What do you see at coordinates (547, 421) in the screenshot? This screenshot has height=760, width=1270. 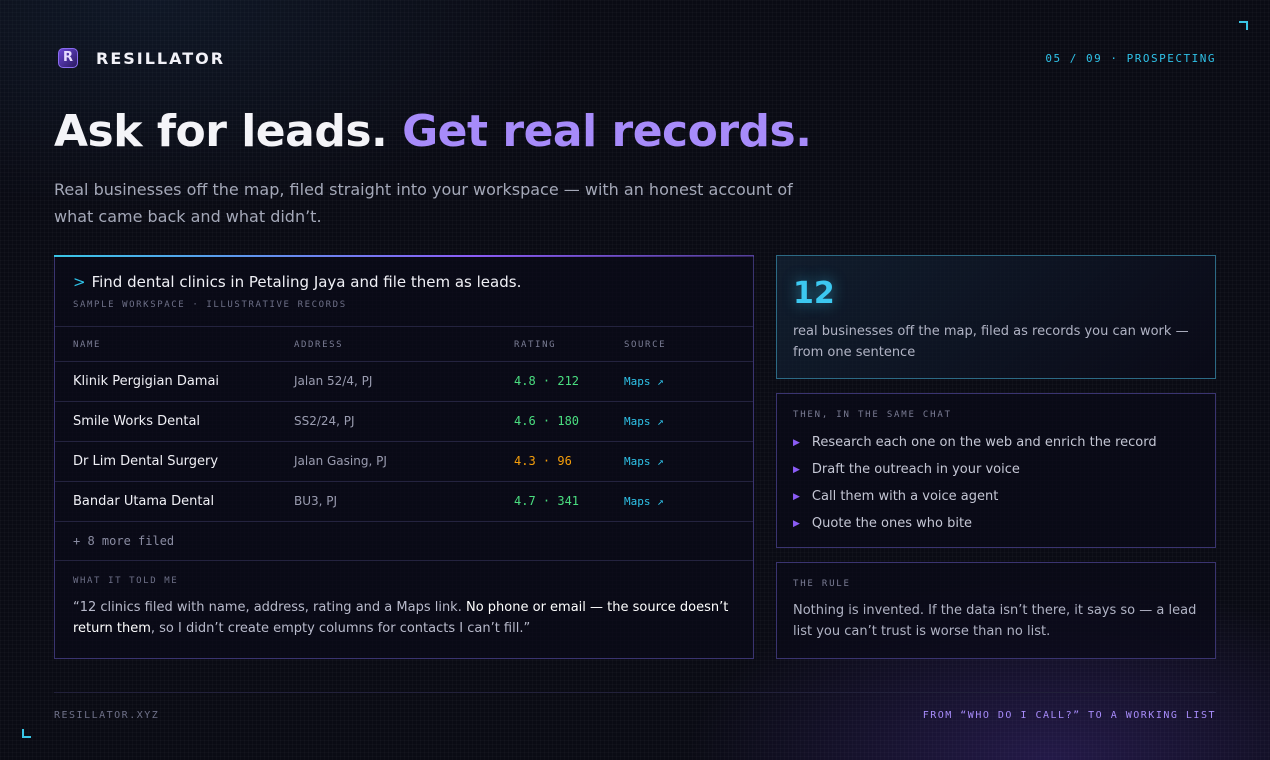 I see `lead-rating: 4.6 · 180` at bounding box center [547, 421].